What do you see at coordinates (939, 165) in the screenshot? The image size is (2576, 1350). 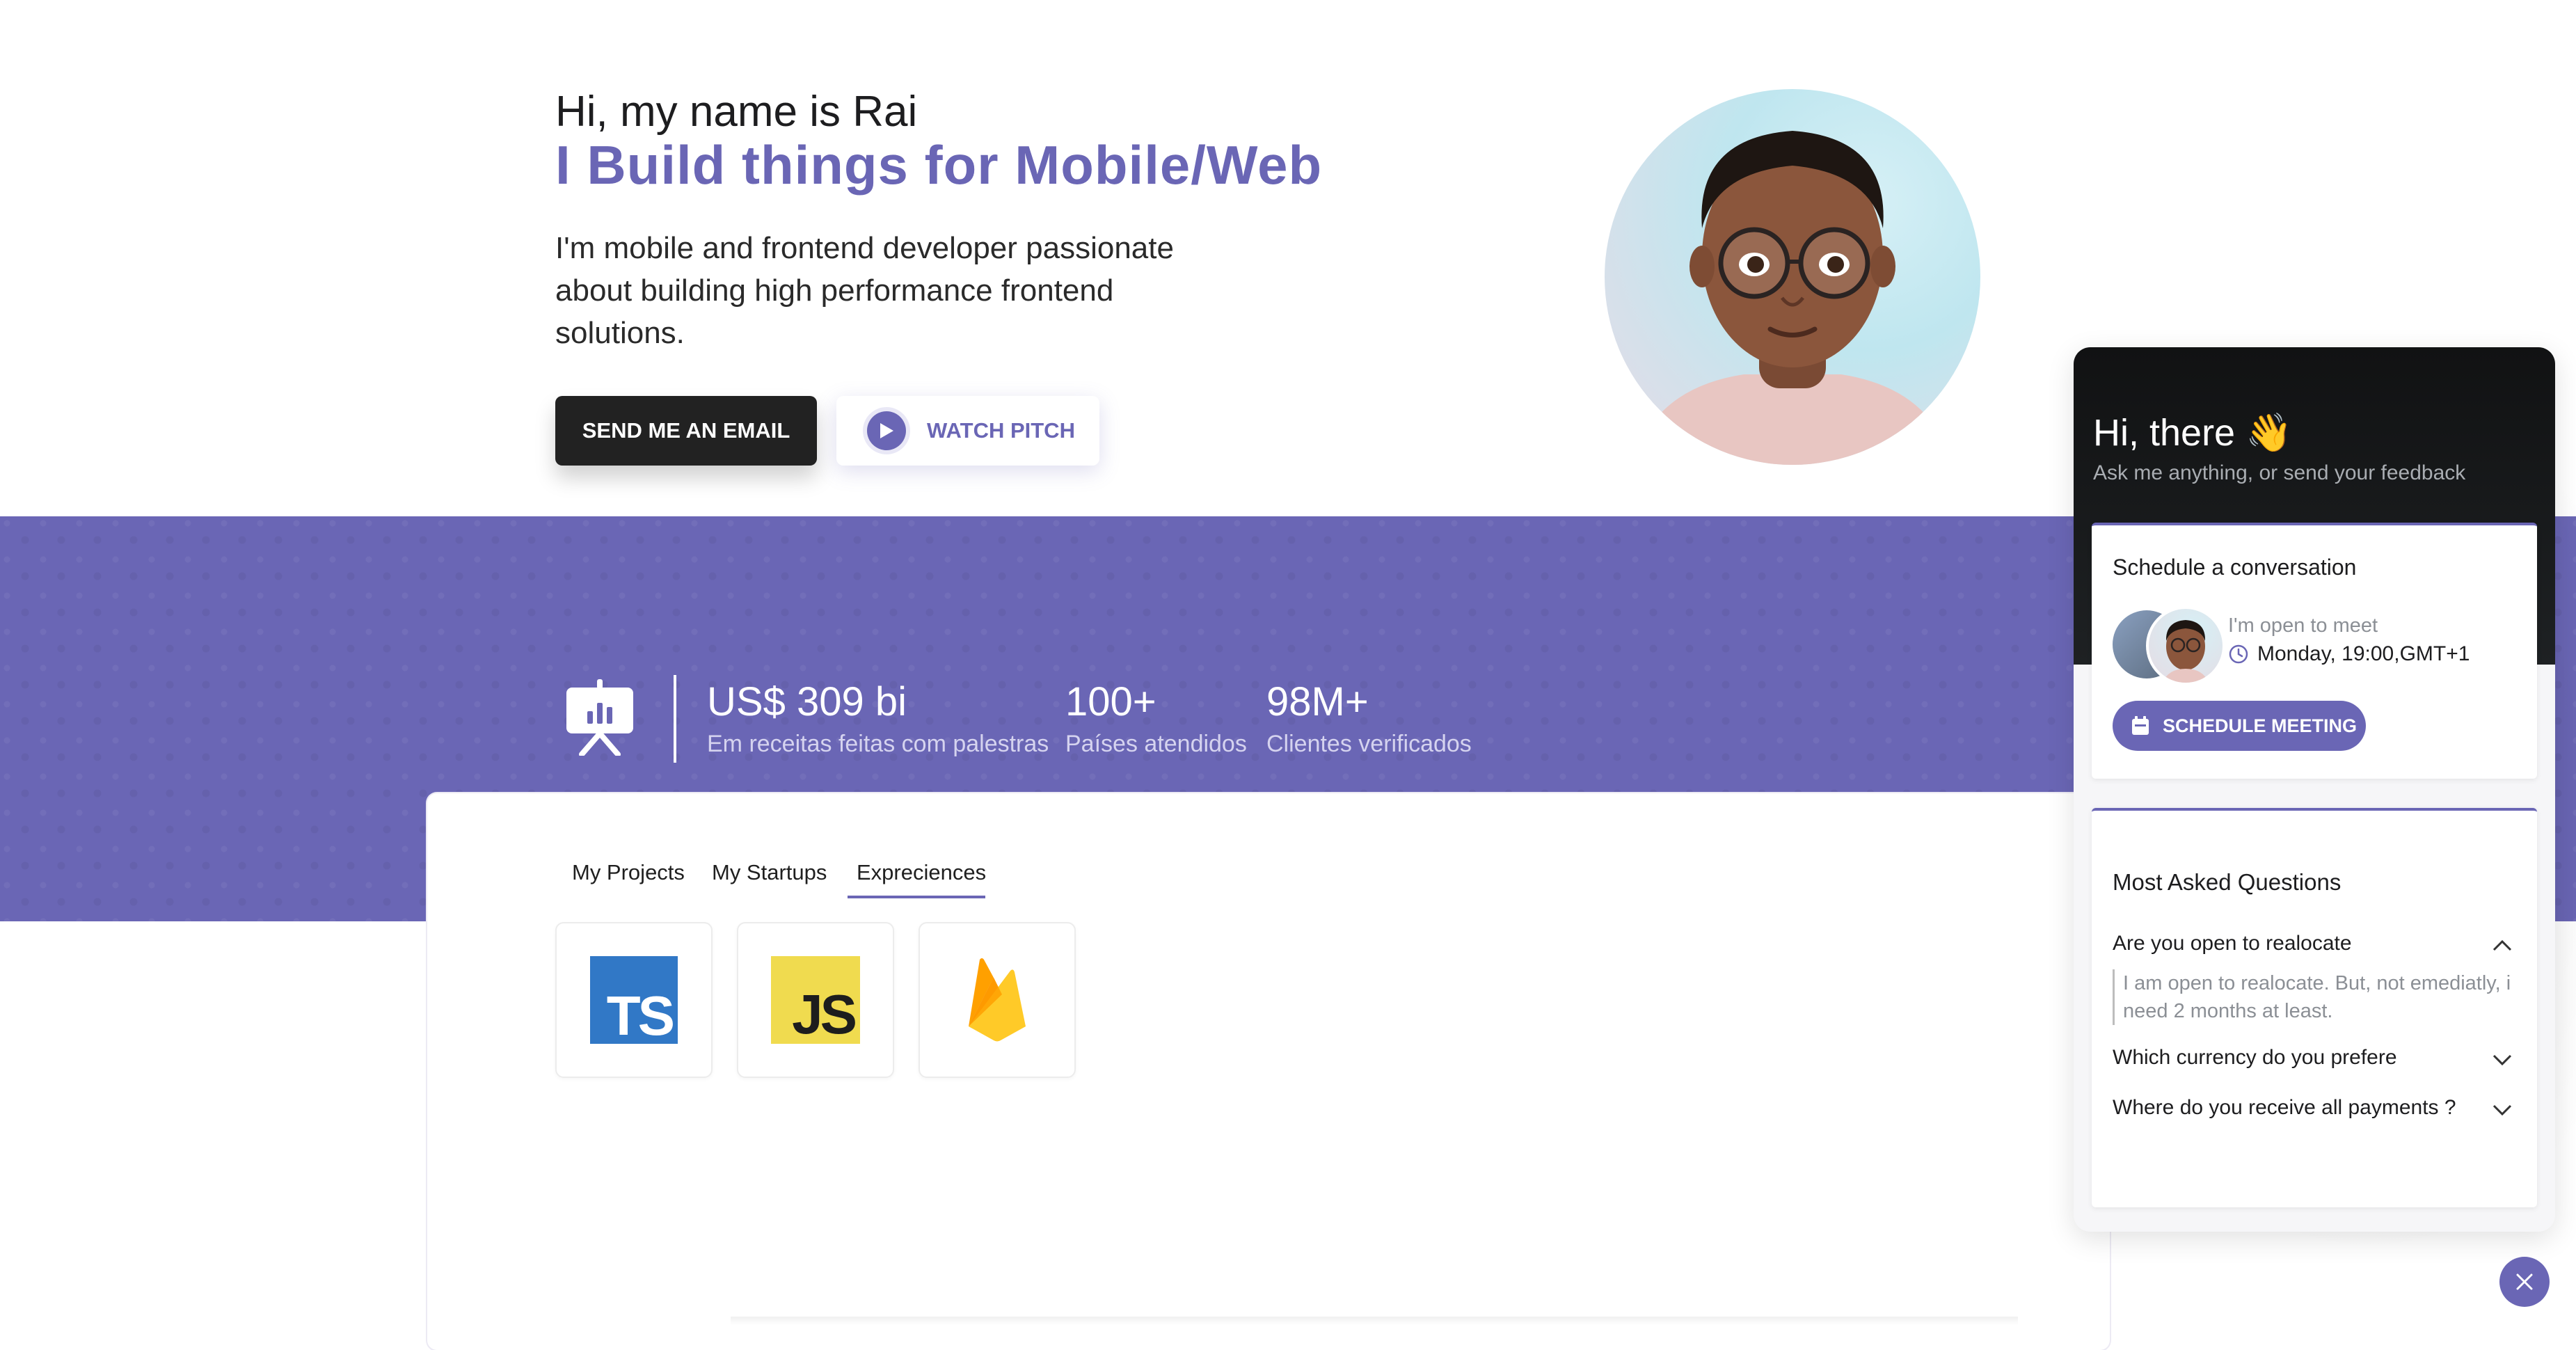 I see `hero-headline: I Build things for Mobile/Web` at bounding box center [939, 165].